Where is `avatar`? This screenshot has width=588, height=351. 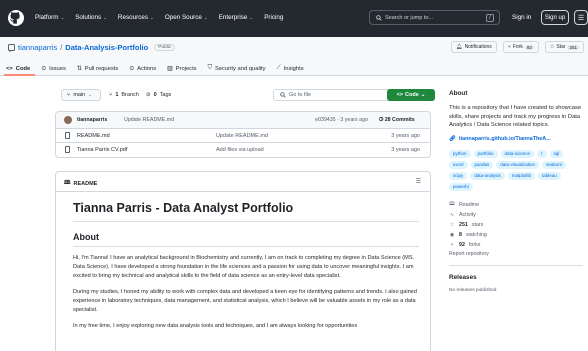
avatar is located at coordinates (68, 120).